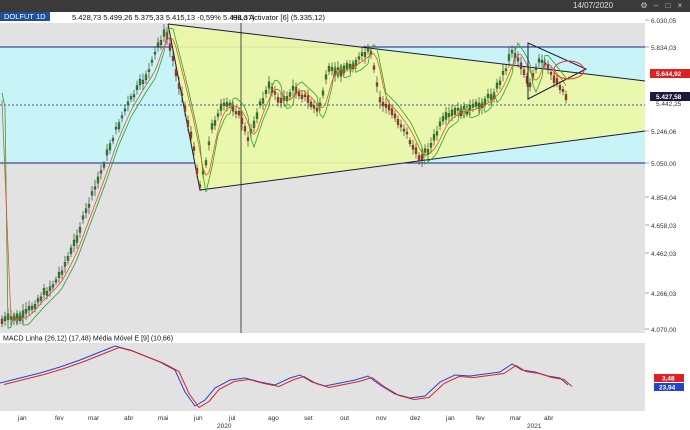 The height and width of the screenshot is (430, 690). Describe the element at coordinates (59, 418) in the screenshot. I see `month-label: fev` at that location.